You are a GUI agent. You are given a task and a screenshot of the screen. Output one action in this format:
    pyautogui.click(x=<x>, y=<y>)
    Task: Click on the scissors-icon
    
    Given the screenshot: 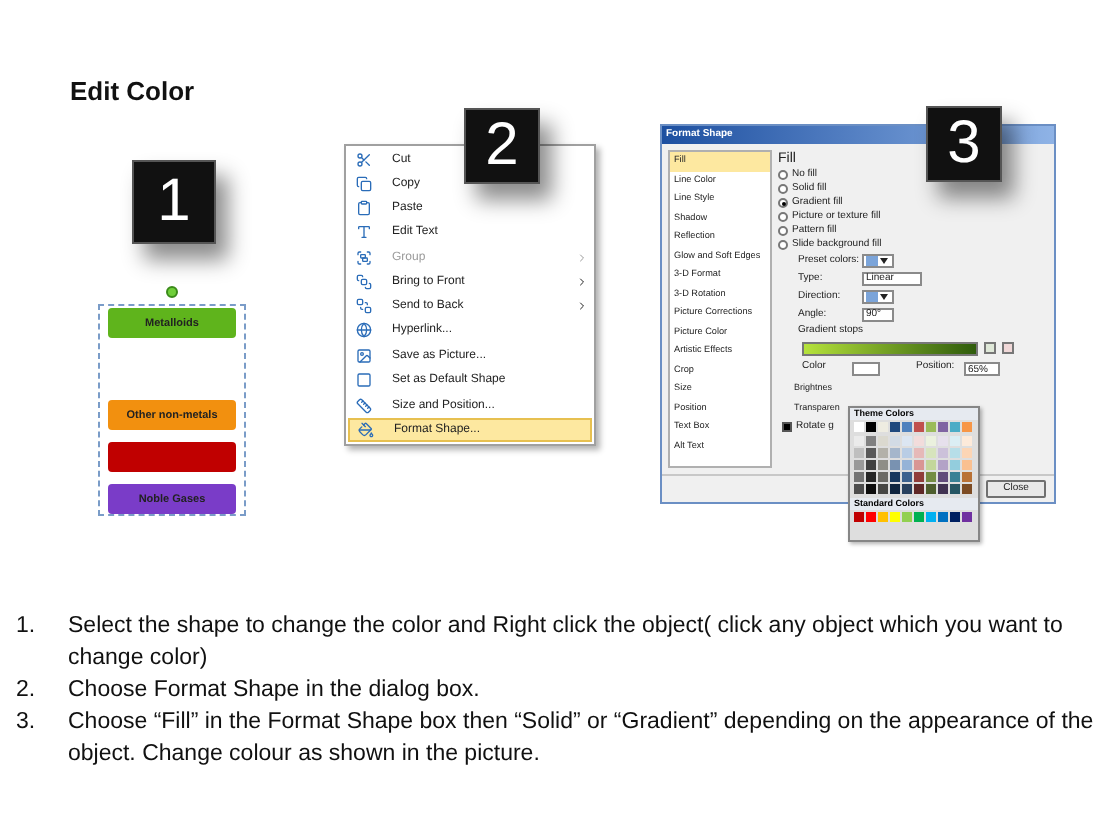 What is the action you would take?
    pyautogui.click(x=364, y=160)
    